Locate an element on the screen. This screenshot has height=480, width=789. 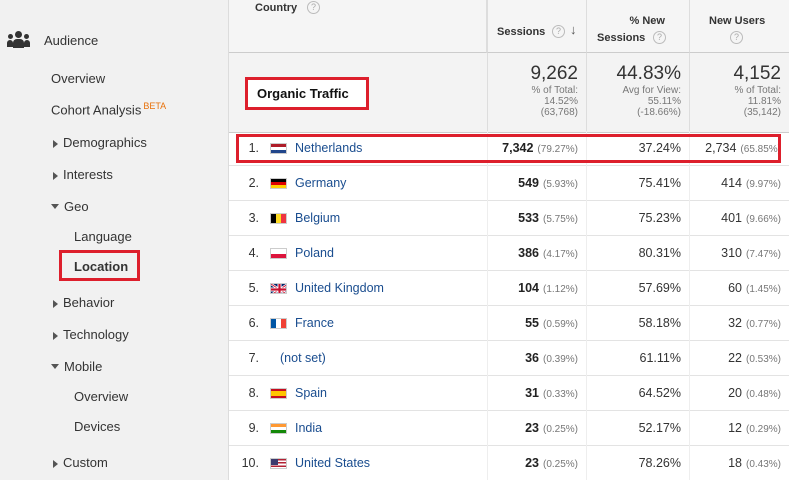
new-sessions-cell: 58.18% is located at coordinates (637, 323).